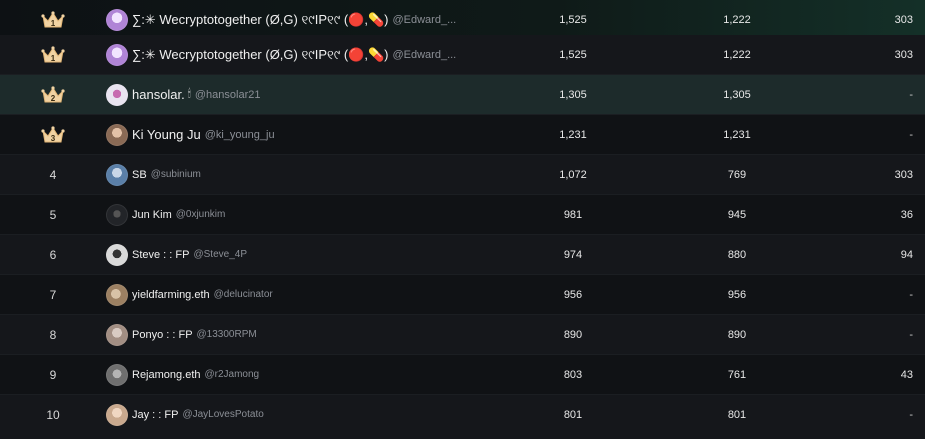 Image resolution: width=925 pixels, height=439 pixels. What do you see at coordinates (53, 294) in the screenshot?
I see `rank-number: 7` at bounding box center [53, 294].